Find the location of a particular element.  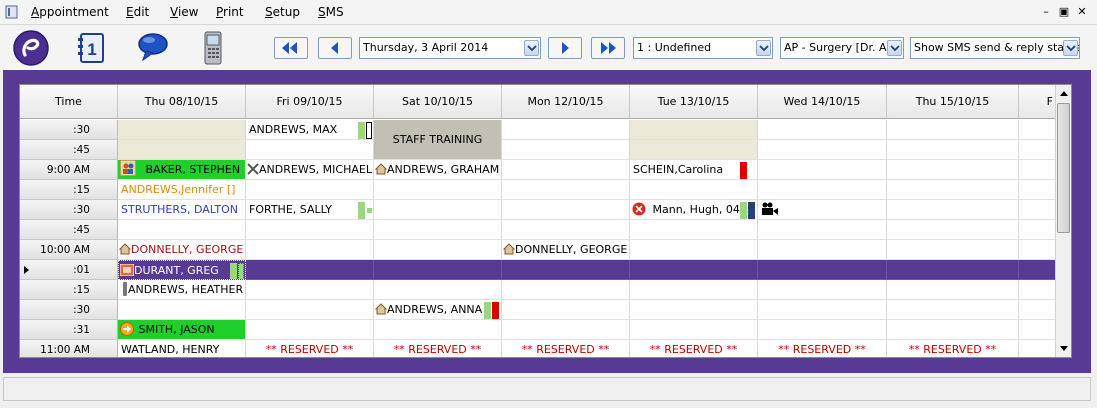

view-select-dropdown is located at coordinates (763, 48).